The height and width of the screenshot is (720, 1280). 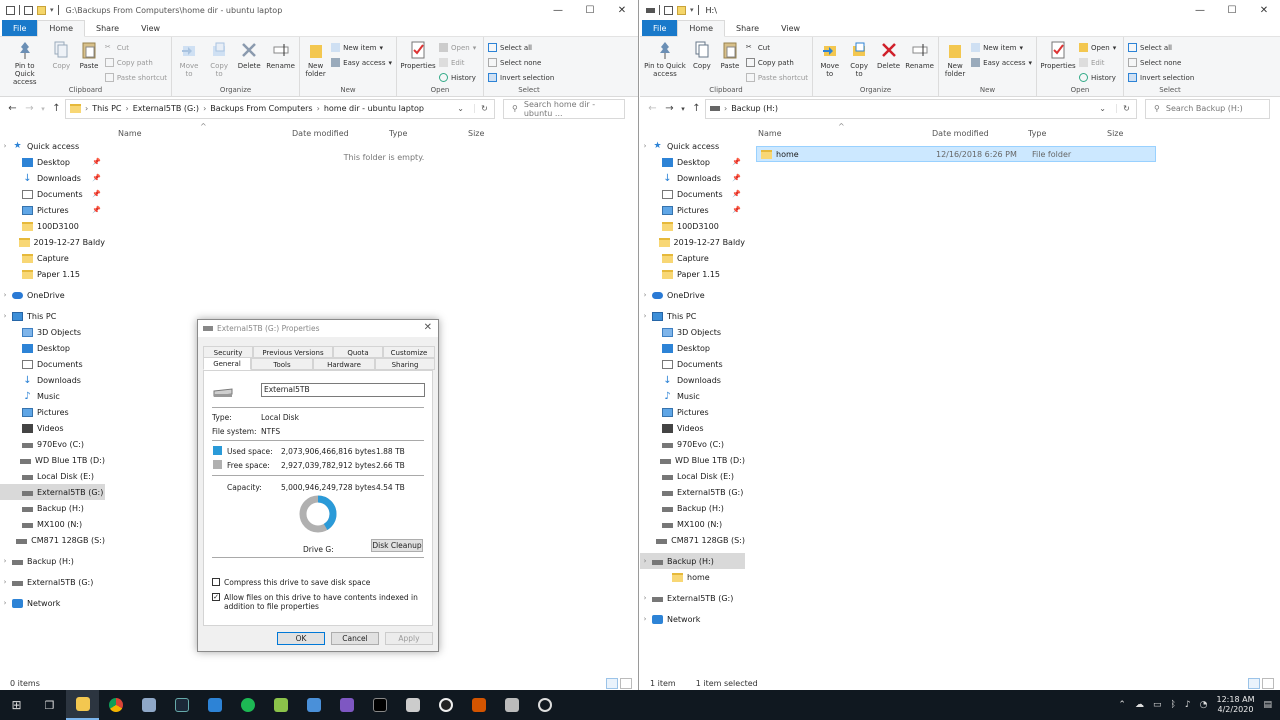 I want to click on nav-item: ♪ Music, so click(x=692, y=396).